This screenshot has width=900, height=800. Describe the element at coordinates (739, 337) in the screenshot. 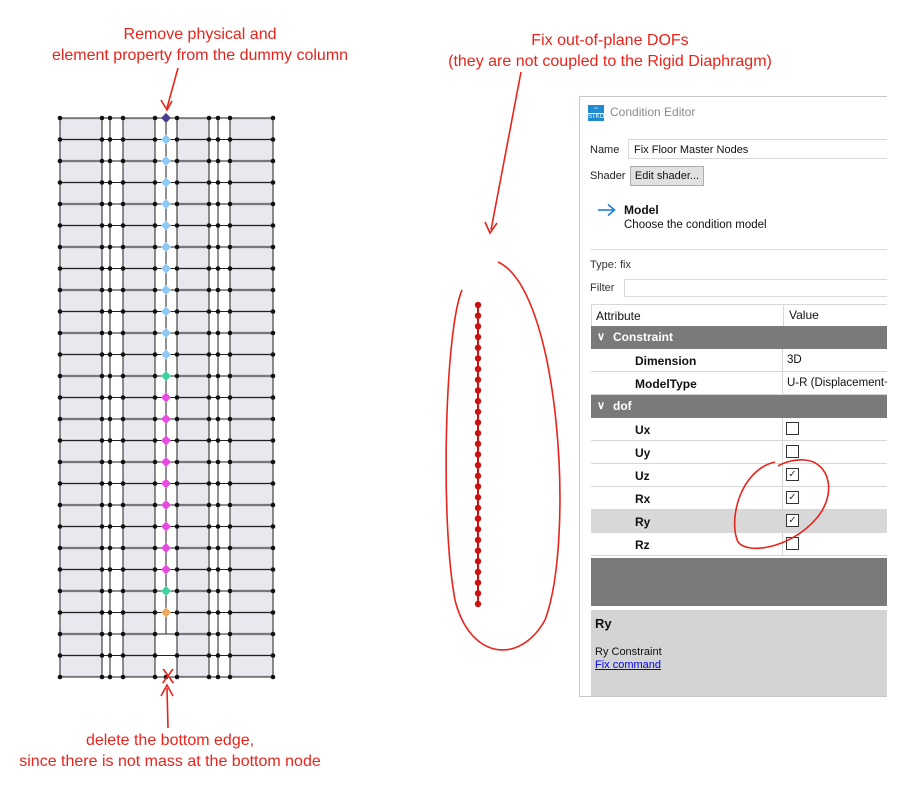

I see `group-constraint: ∨ Constraint` at that location.